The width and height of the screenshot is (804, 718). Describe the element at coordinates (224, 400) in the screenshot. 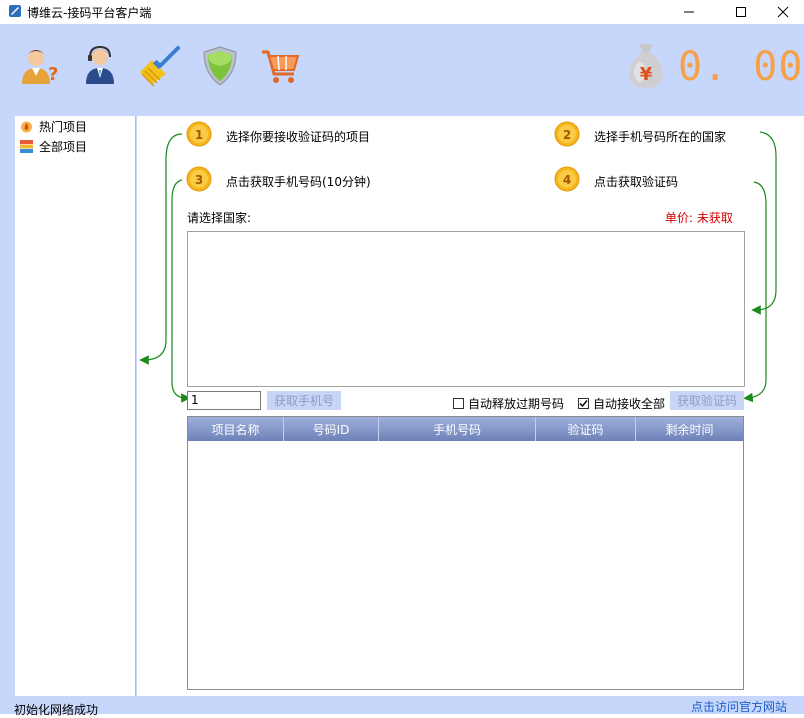

I see `quantity-input: 1` at that location.